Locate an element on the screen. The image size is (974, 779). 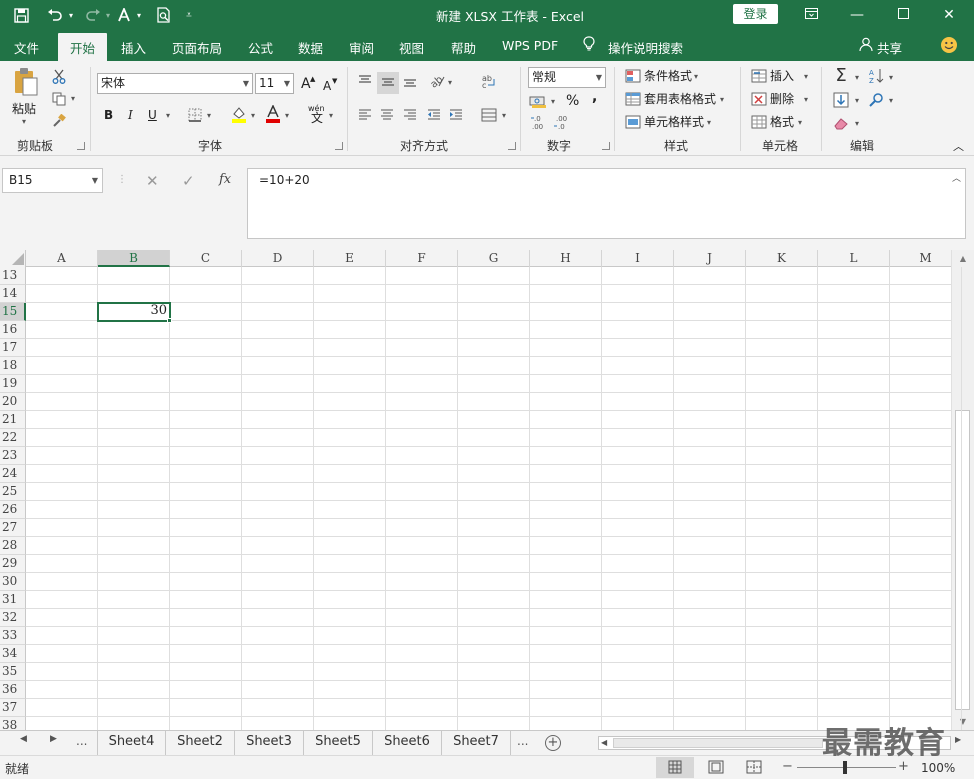
format-as-table-dropdown-icon: ▾ is located at coordinates (722, 99).